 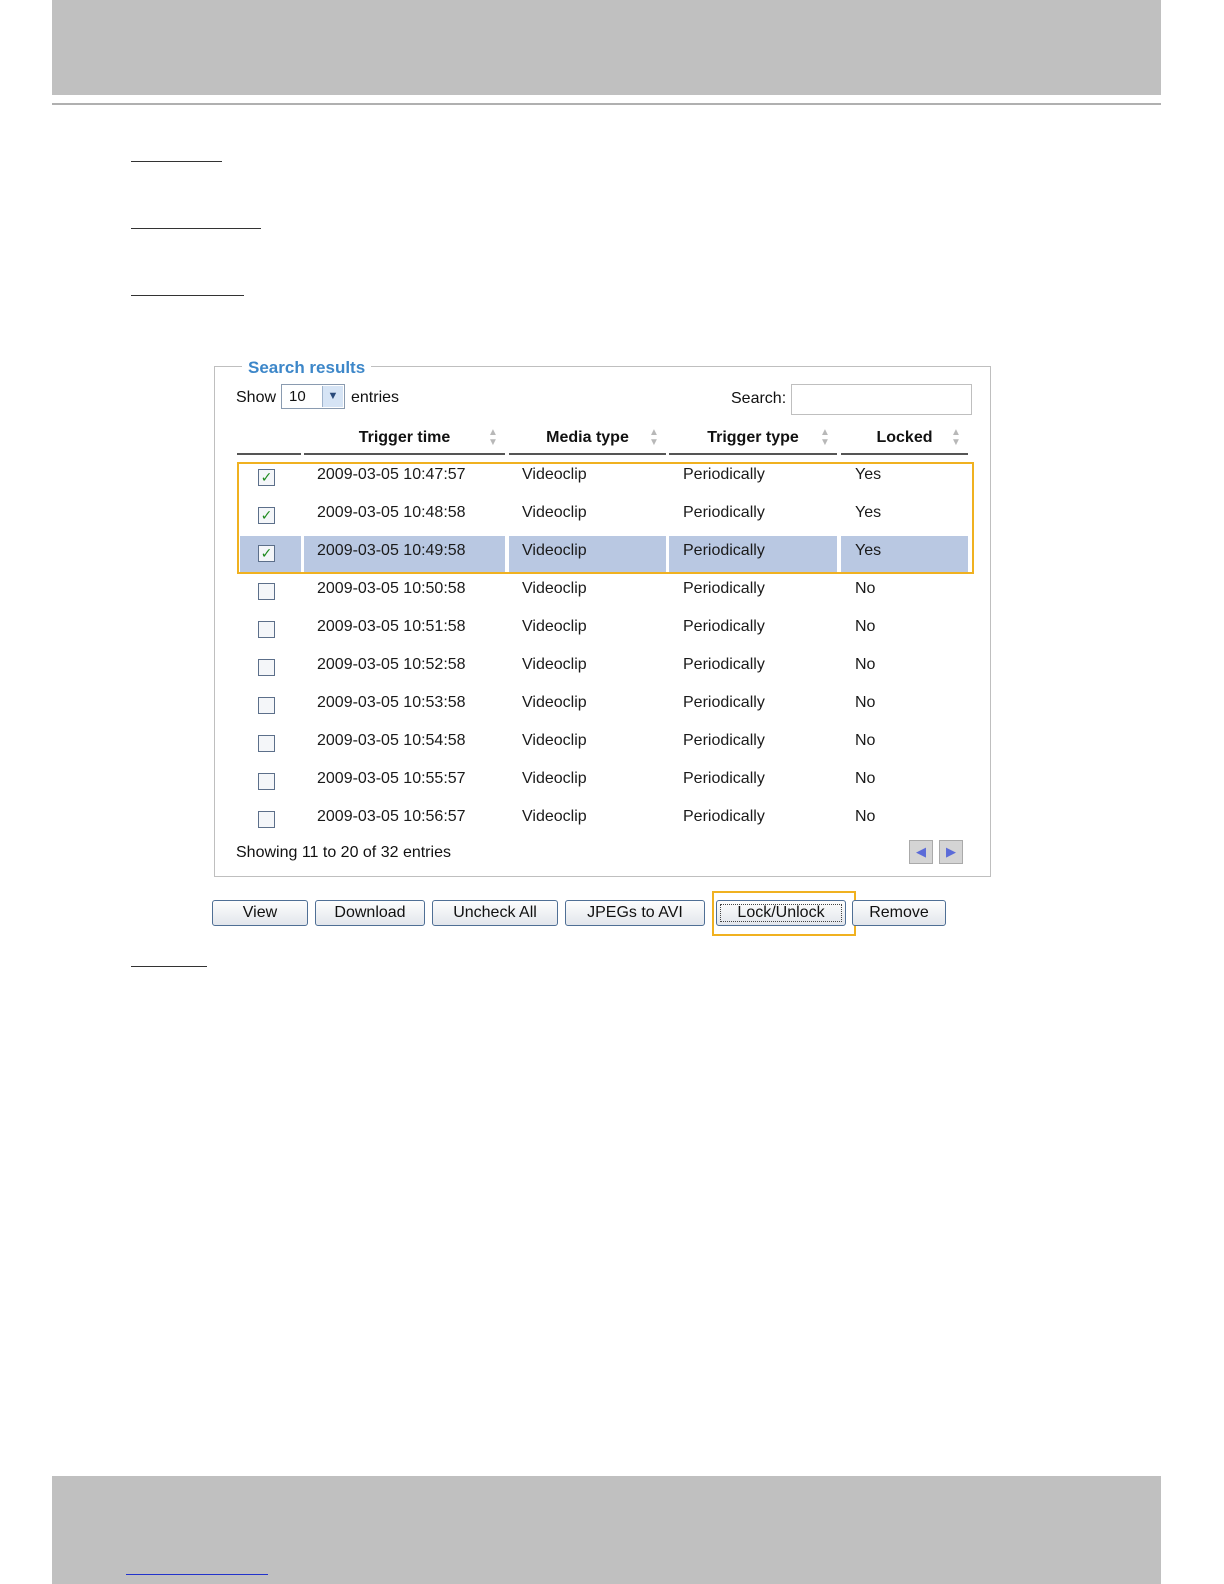 I want to click on page-header-band, so click(x=606, y=47).